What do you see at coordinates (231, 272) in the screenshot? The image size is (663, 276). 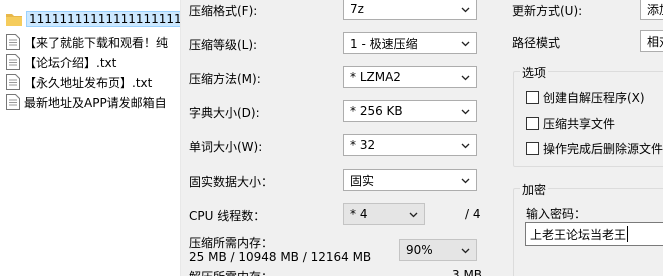 I see `decompress-memory-label: 解压所需内存：` at bounding box center [231, 272].